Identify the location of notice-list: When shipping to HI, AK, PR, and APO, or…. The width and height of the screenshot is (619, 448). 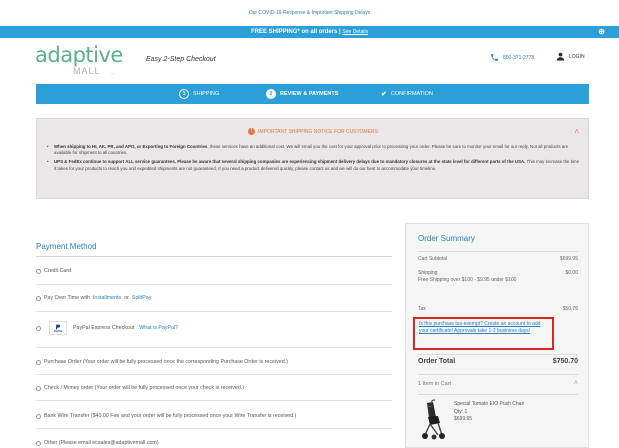
(313, 159).